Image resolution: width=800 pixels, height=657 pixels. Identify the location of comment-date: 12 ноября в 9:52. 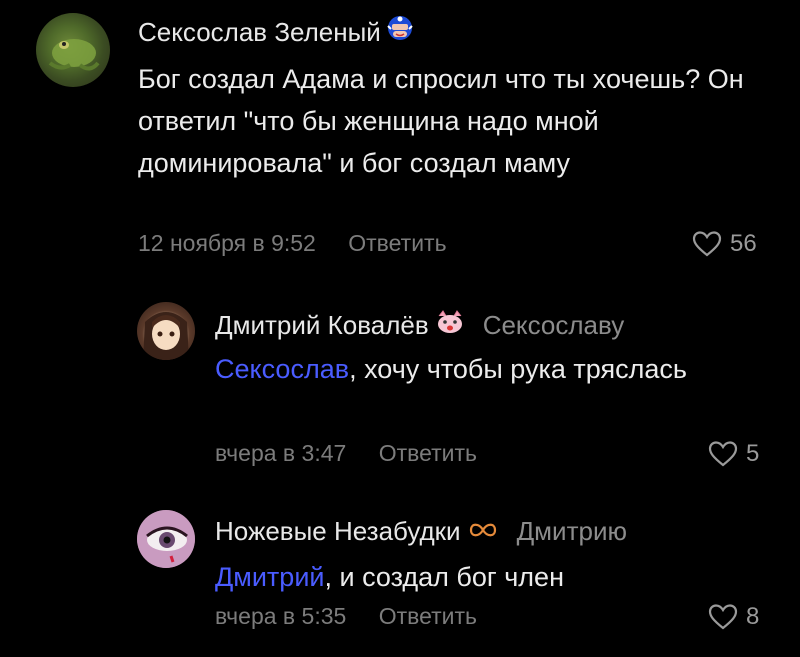
(227, 243).